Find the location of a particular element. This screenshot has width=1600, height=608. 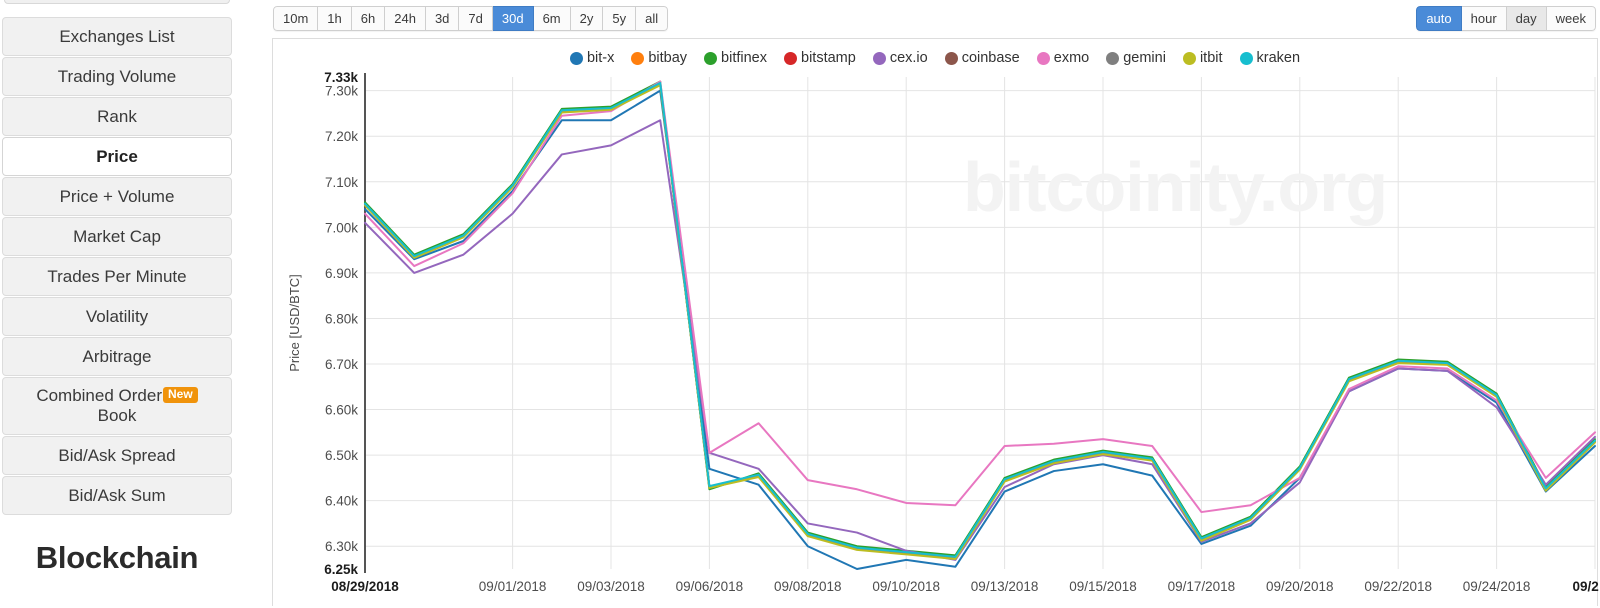

legend-item-coinbase: coinbase is located at coordinates (982, 58).